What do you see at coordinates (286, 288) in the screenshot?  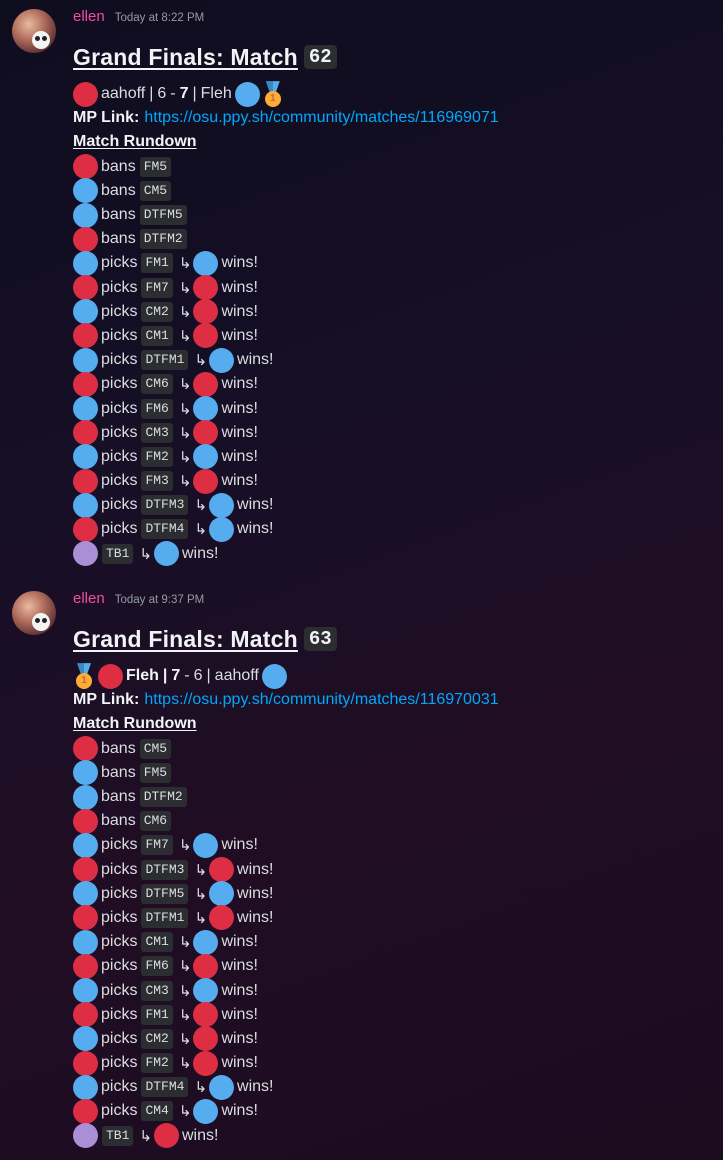 I see `pick-row: picks FM7 ↳ wins!` at bounding box center [286, 288].